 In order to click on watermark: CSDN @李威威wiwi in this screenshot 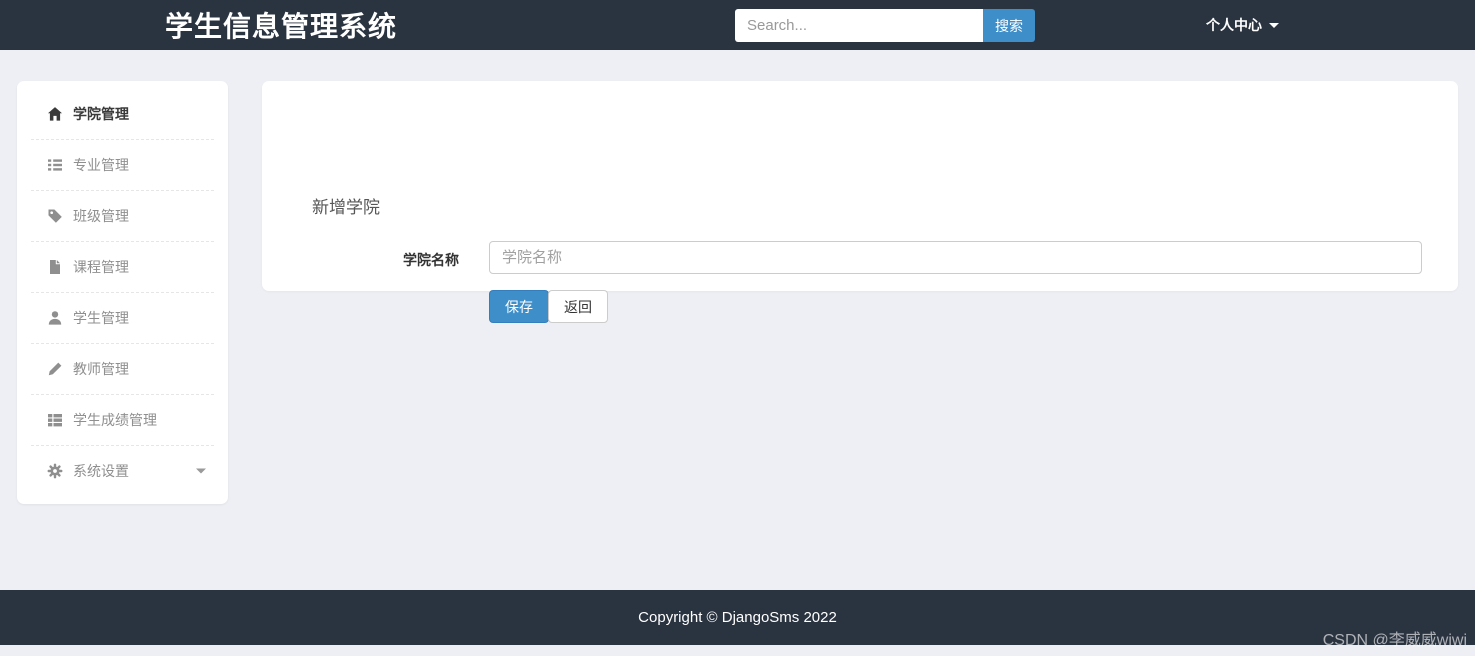, I will do `click(1394, 640)`.